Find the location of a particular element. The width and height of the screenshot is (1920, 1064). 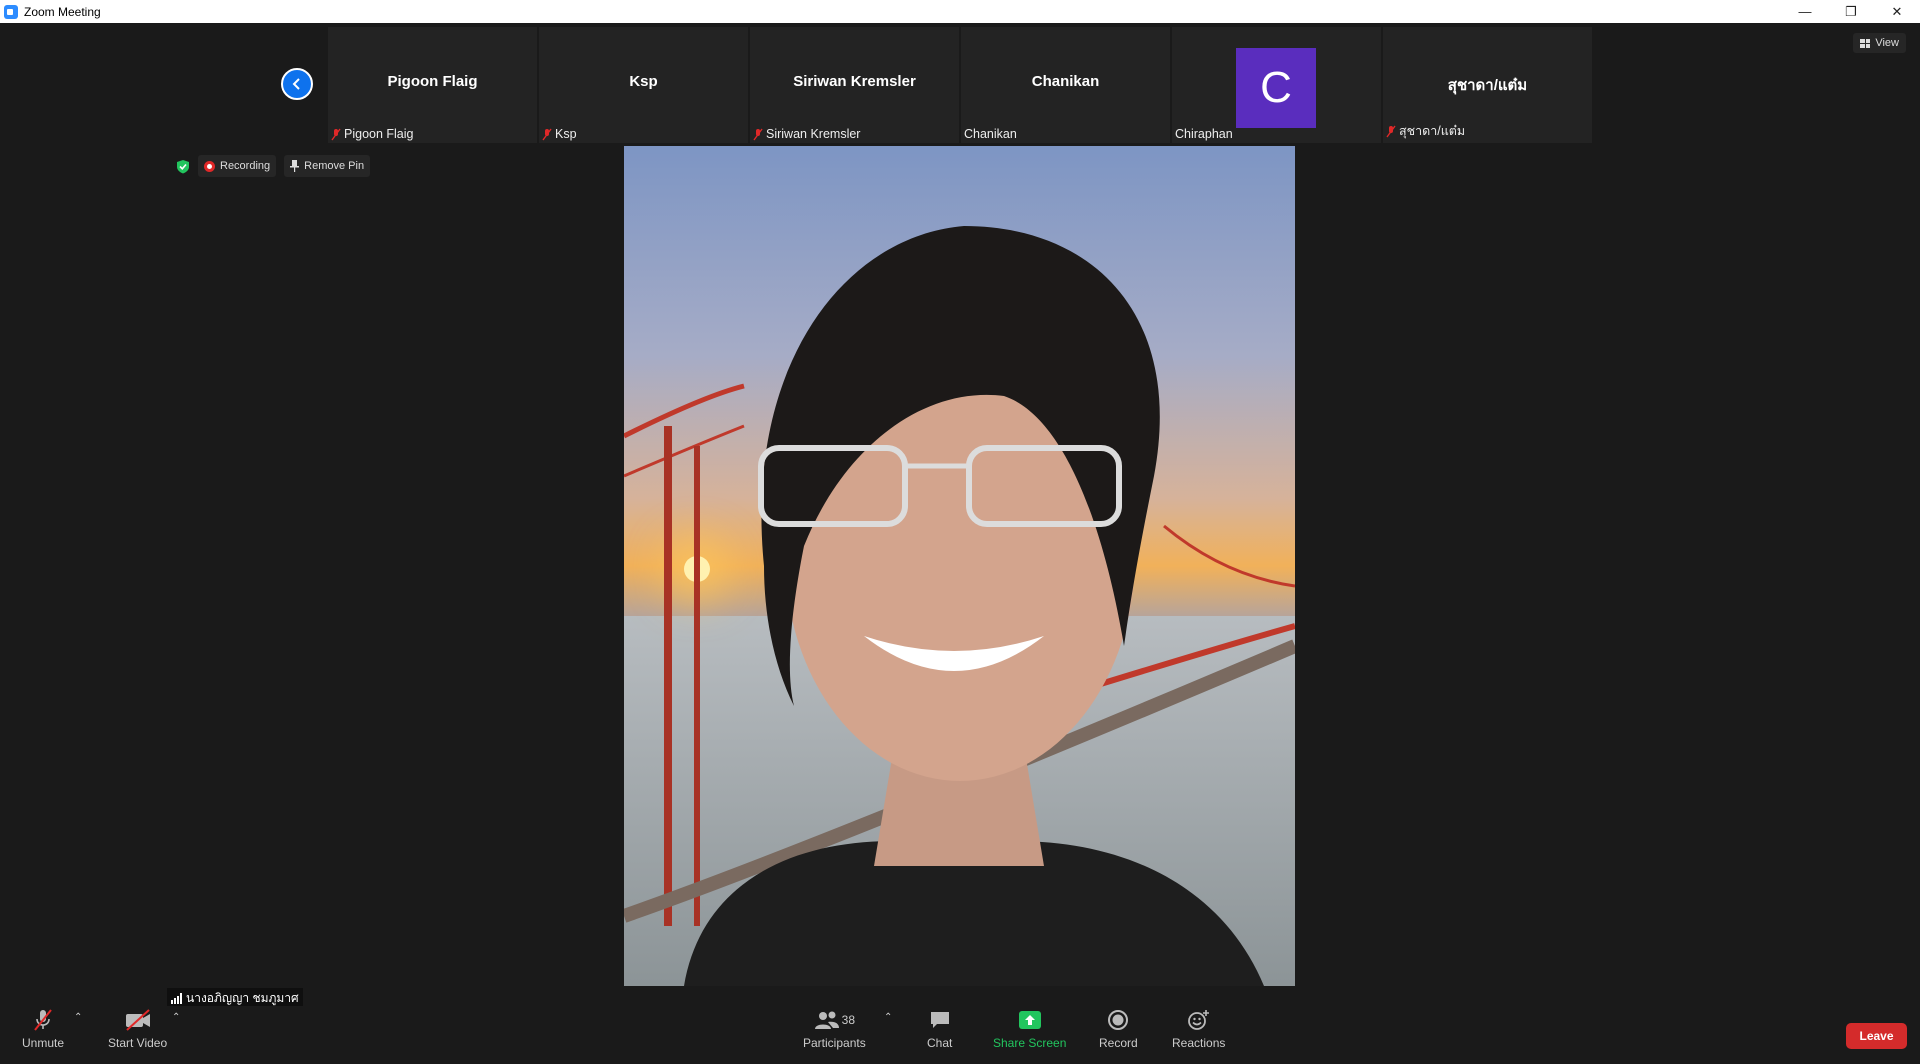

reactions-button: Reactions is located at coordinates (1198, 1029).